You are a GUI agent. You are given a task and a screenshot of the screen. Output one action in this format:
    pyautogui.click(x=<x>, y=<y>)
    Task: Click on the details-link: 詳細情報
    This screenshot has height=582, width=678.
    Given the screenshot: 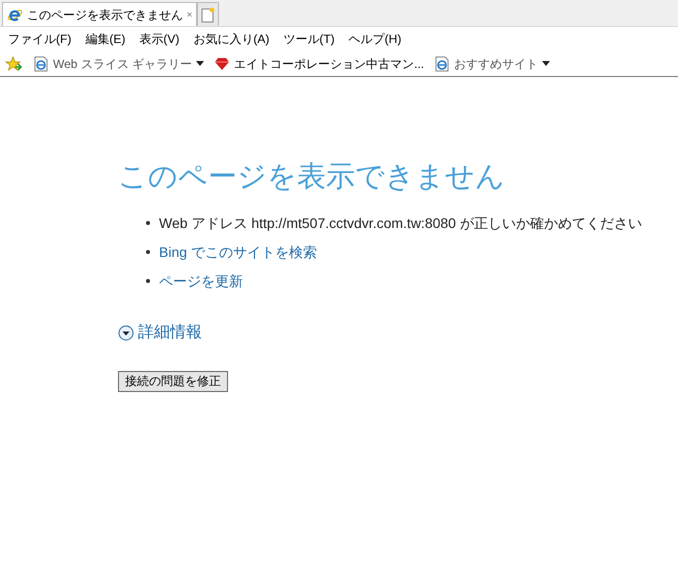 What is the action you would take?
    pyautogui.click(x=170, y=333)
    